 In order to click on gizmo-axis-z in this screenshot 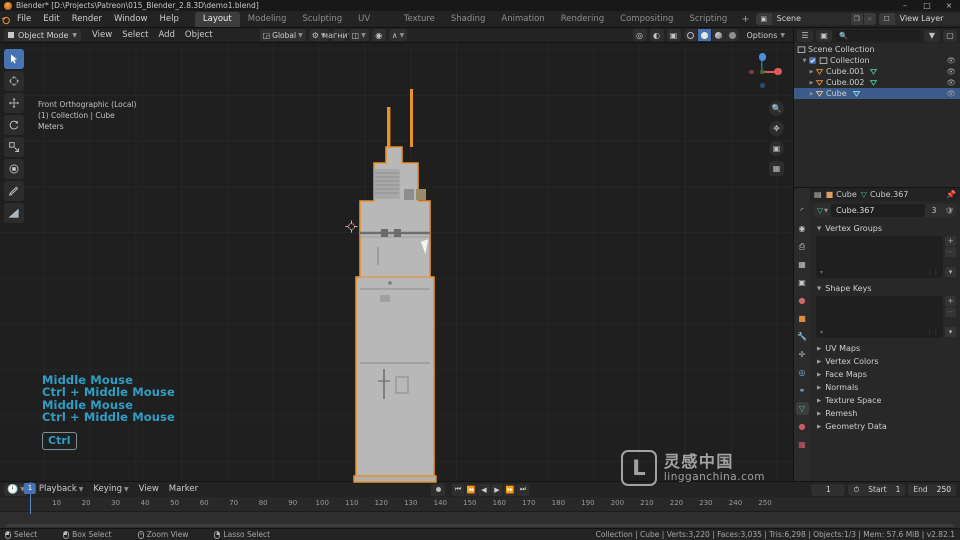, I will do `click(762, 57)`.